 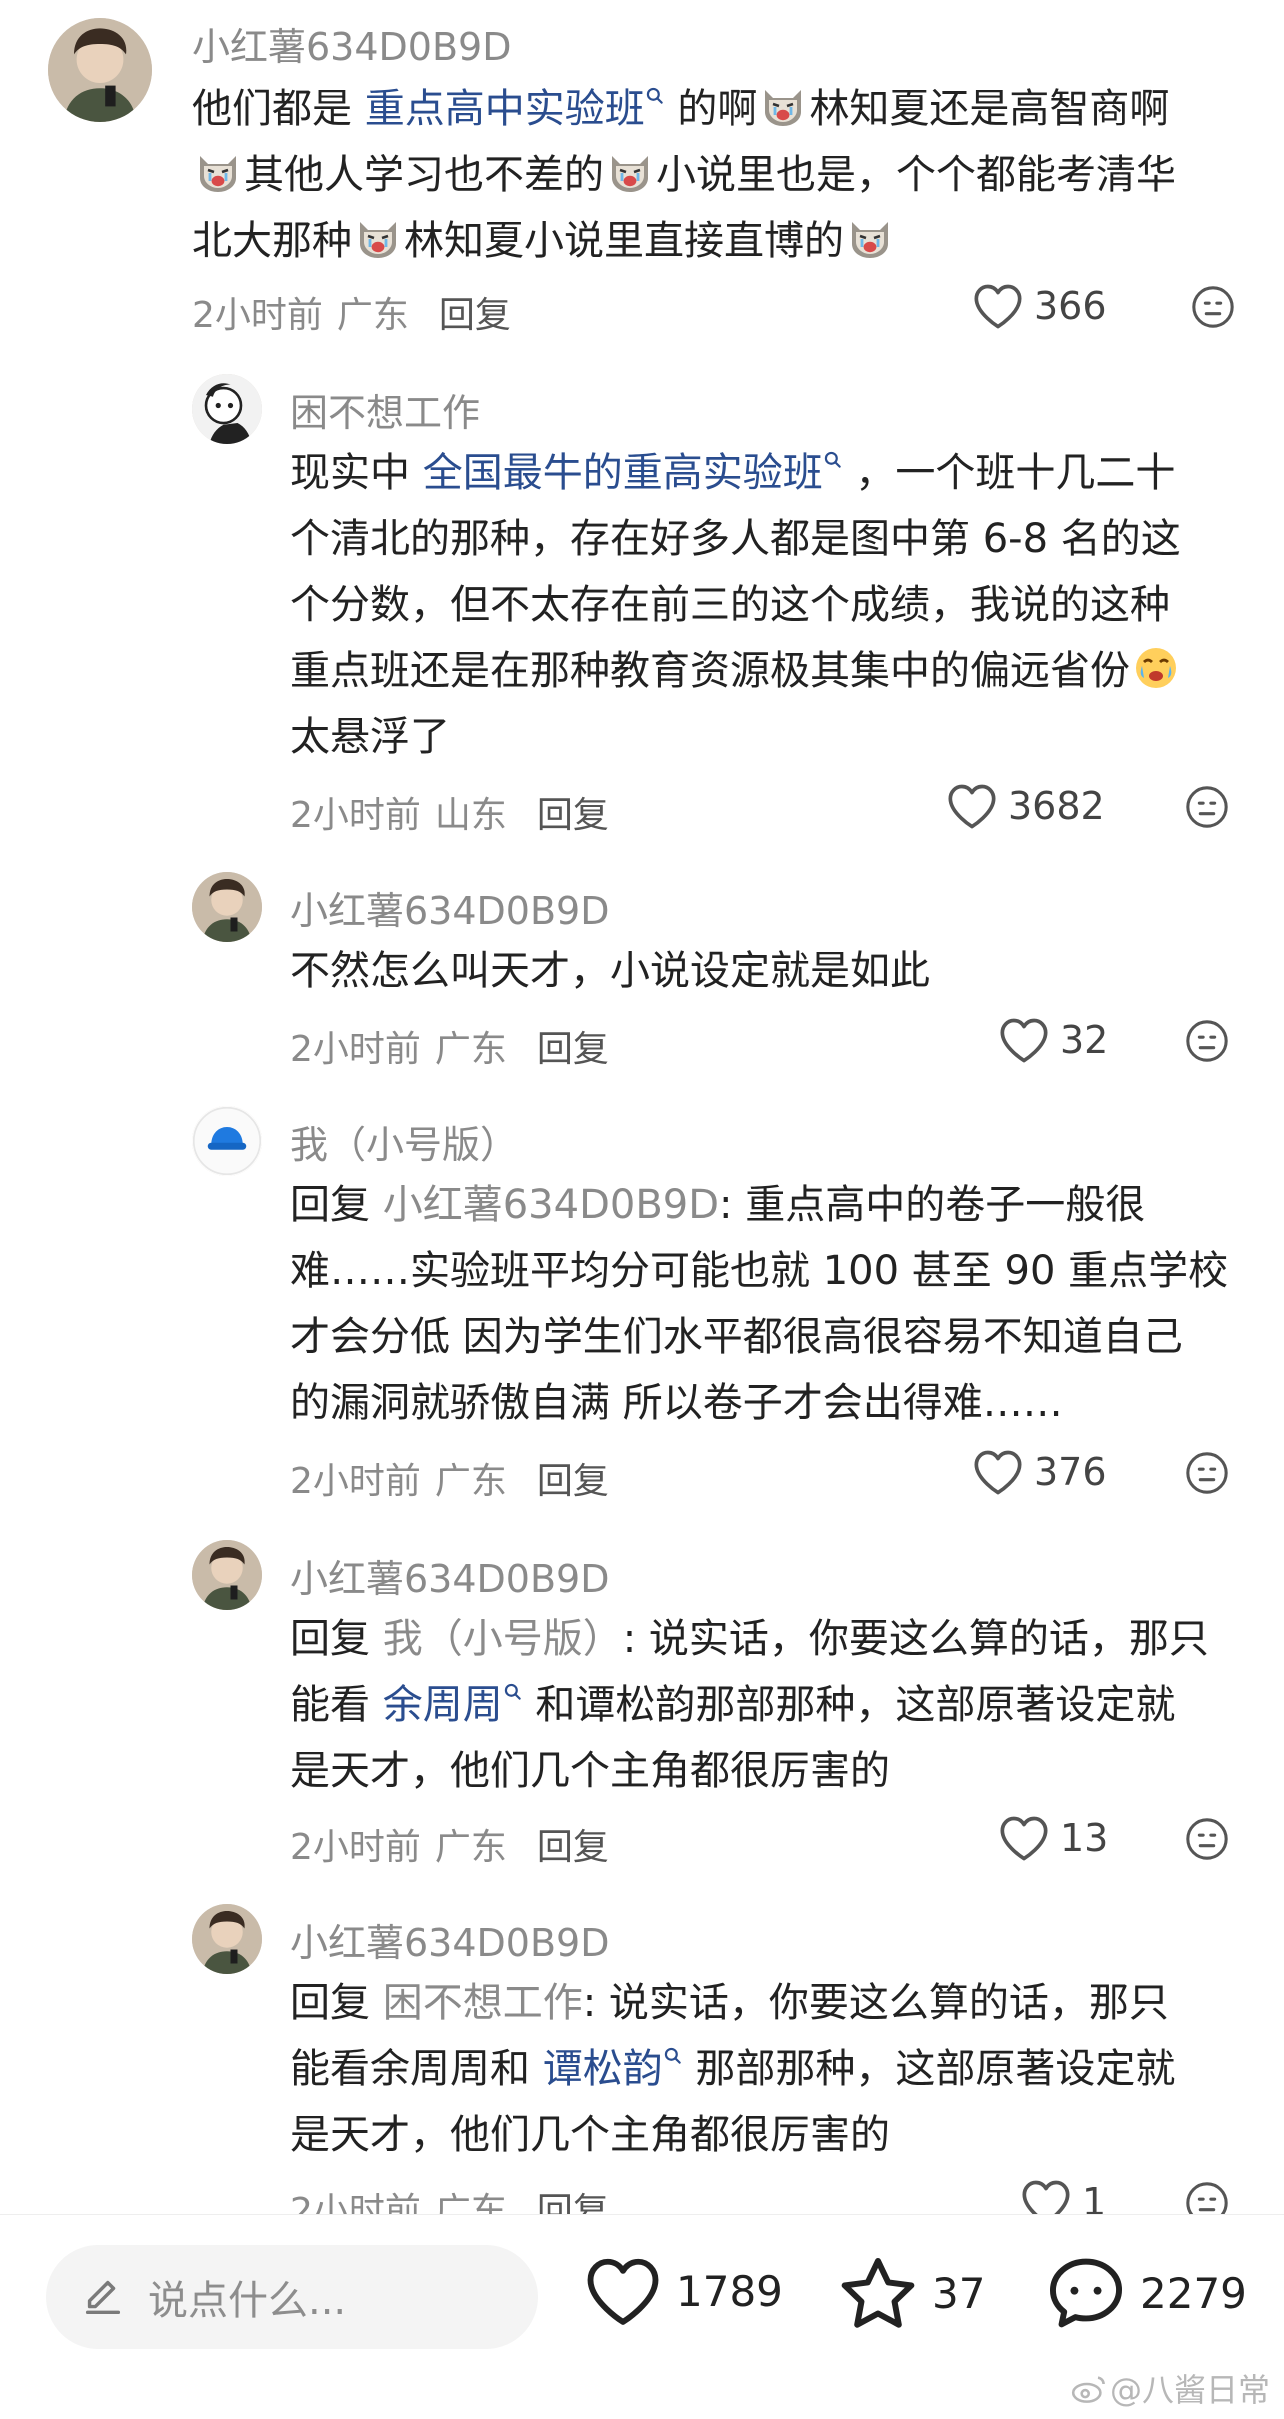 I want to click on comment-action: 2279, so click(x=1146, y=2293).